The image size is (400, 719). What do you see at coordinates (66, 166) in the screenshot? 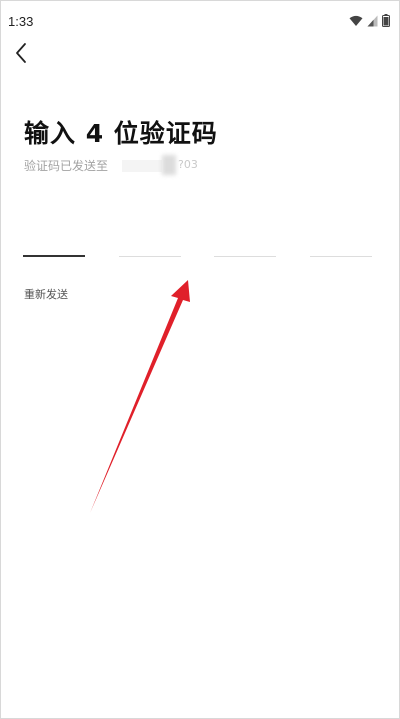
I see `subtitle-prefix: 验证码已发送至` at bounding box center [66, 166].